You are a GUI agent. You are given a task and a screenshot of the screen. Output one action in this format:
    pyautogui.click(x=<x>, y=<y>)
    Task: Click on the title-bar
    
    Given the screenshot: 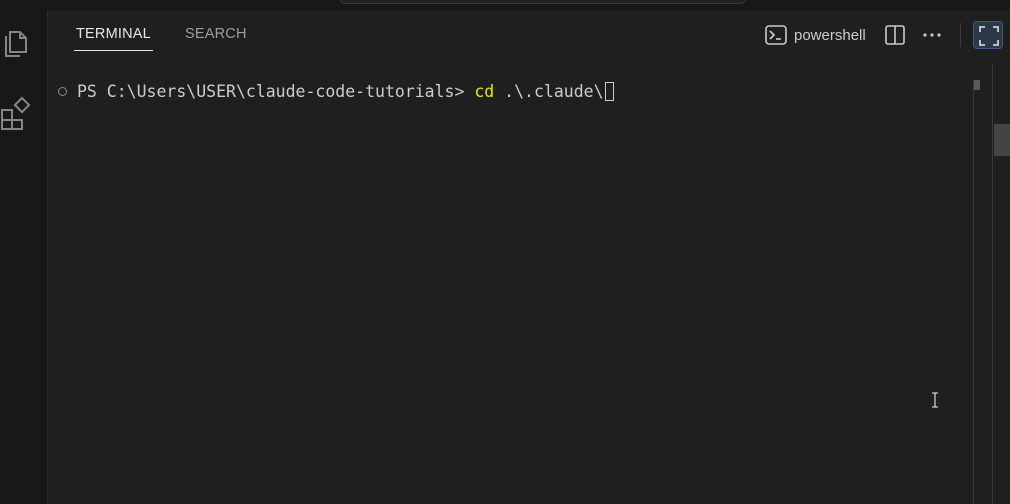 What is the action you would take?
    pyautogui.click(x=505, y=5)
    